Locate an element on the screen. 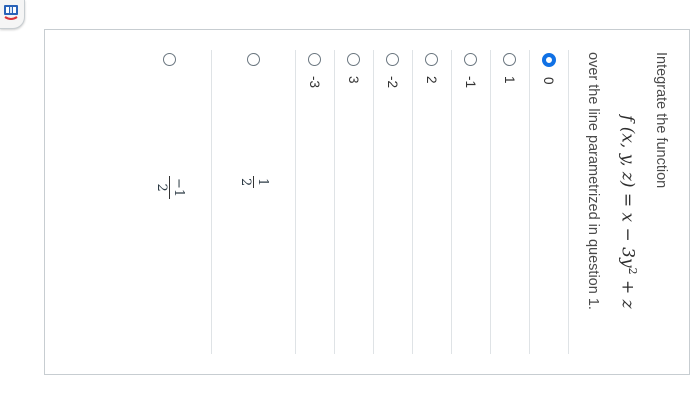 This screenshot has width=700, height=405. answer-option-1: 1 is located at coordinates (510, 202).